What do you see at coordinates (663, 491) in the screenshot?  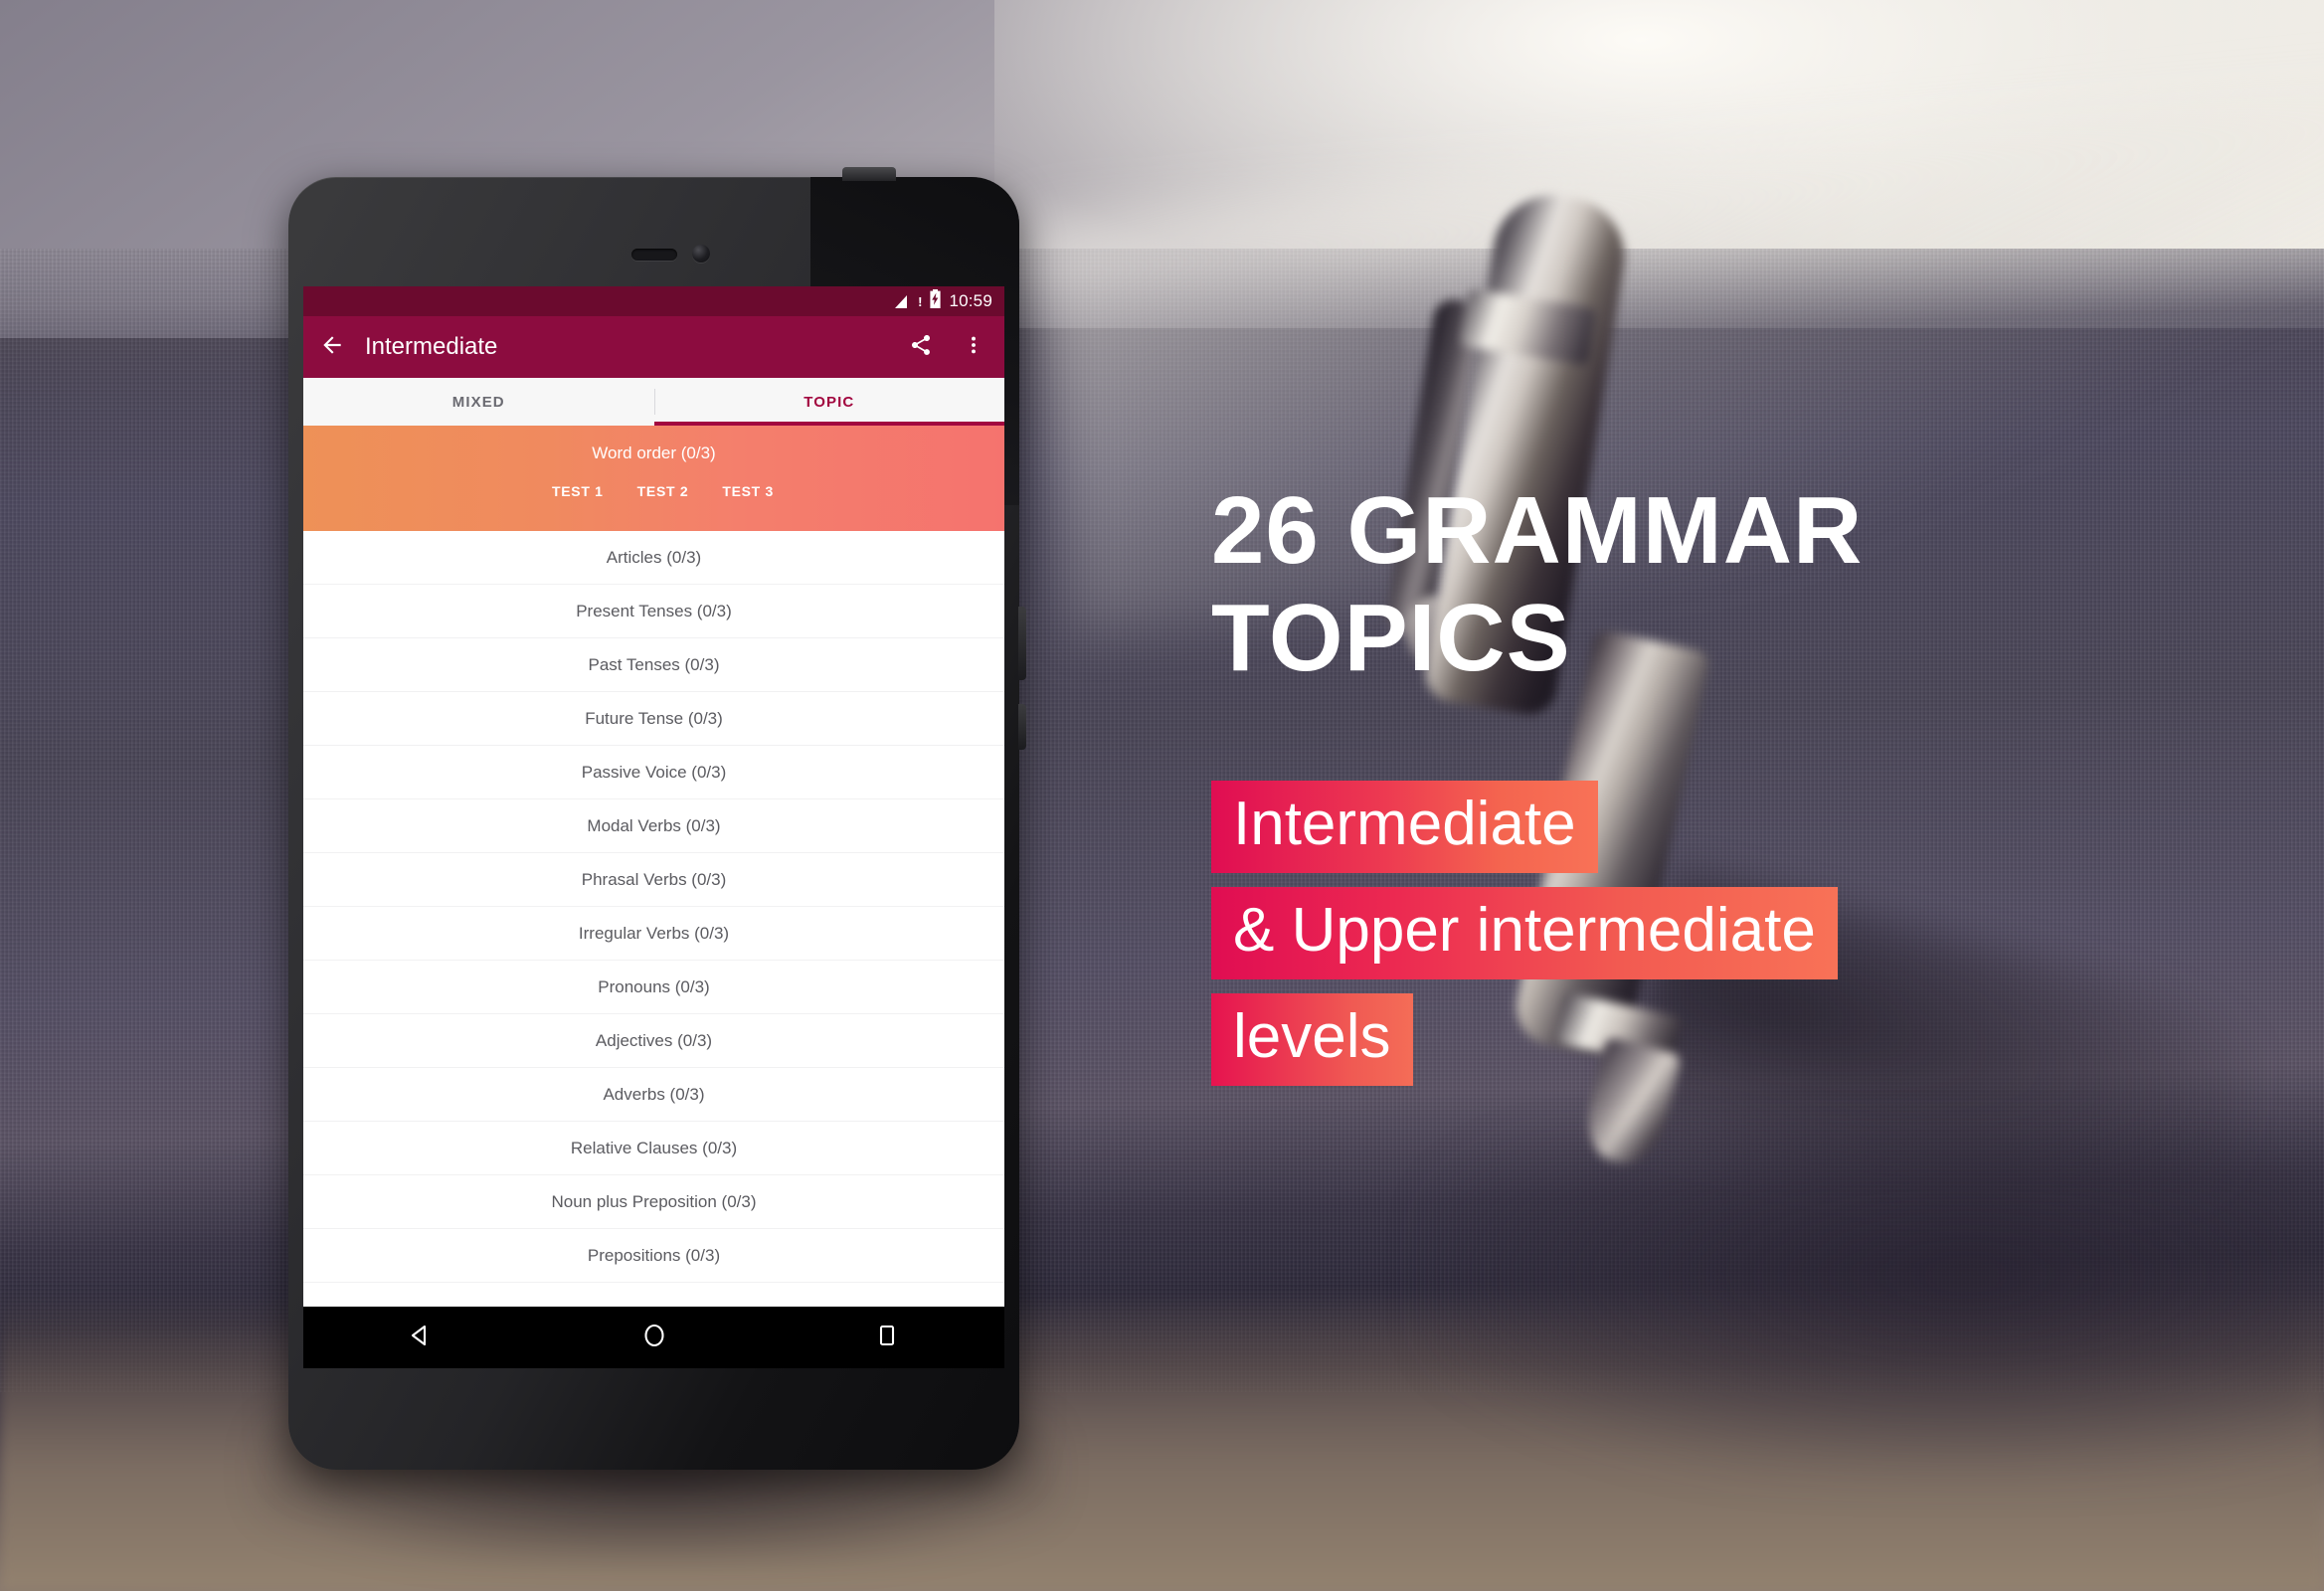 I see `test-2-button: TEST 2` at bounding box center [663, 491].